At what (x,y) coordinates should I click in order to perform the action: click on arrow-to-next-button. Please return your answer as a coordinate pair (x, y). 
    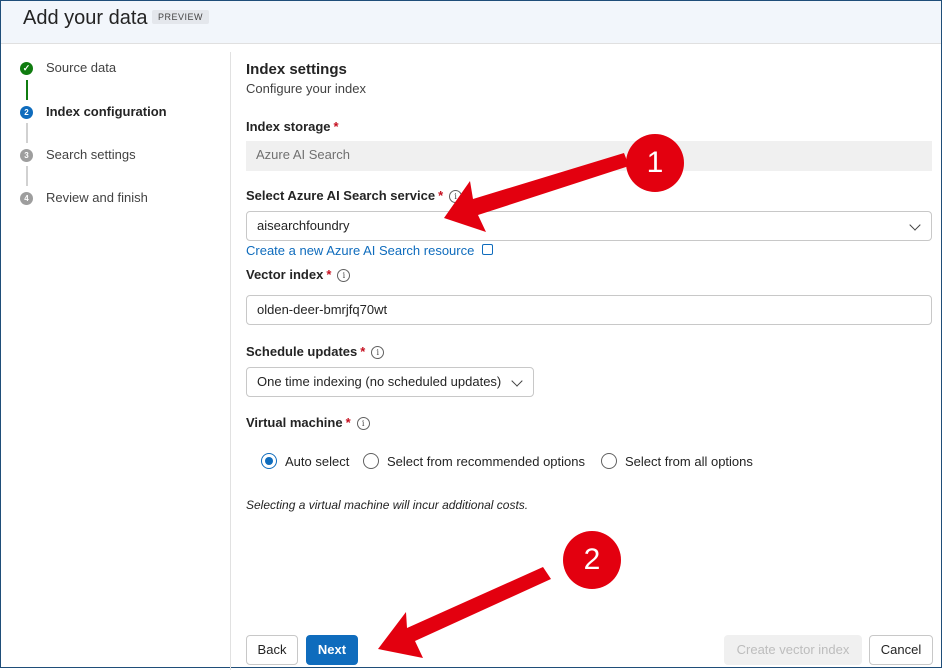
    Looking at the image, I should click on (464, 612).